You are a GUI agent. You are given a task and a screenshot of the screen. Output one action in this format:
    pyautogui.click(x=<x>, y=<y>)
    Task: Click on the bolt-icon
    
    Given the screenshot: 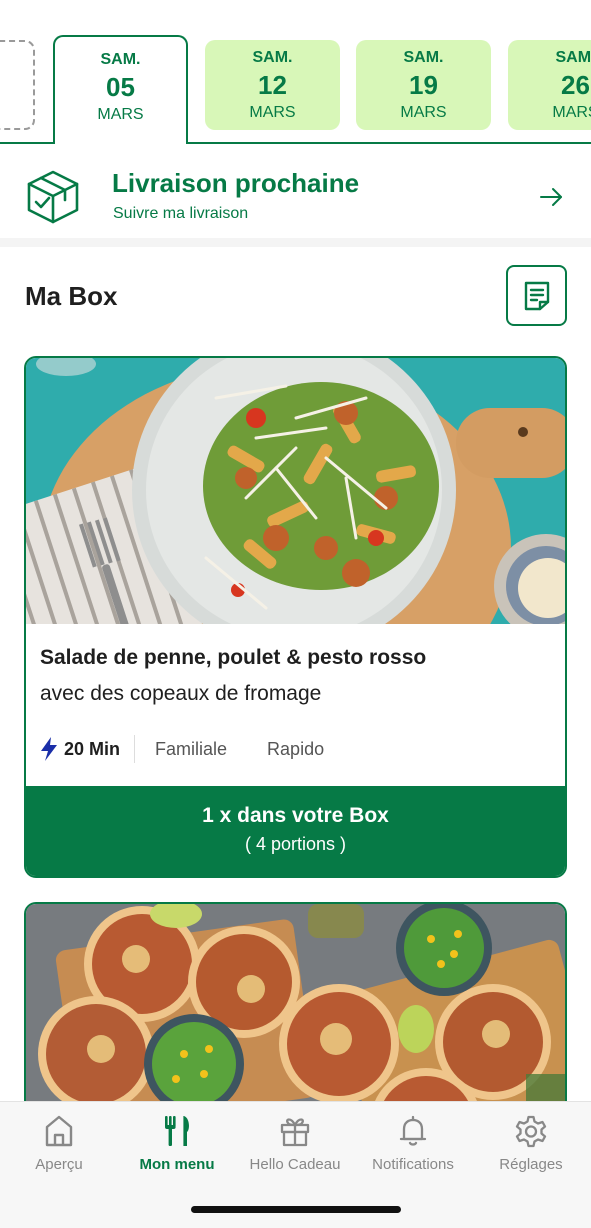 What is the action you would take?
    pyautogui.click(x=49, y=749)
    